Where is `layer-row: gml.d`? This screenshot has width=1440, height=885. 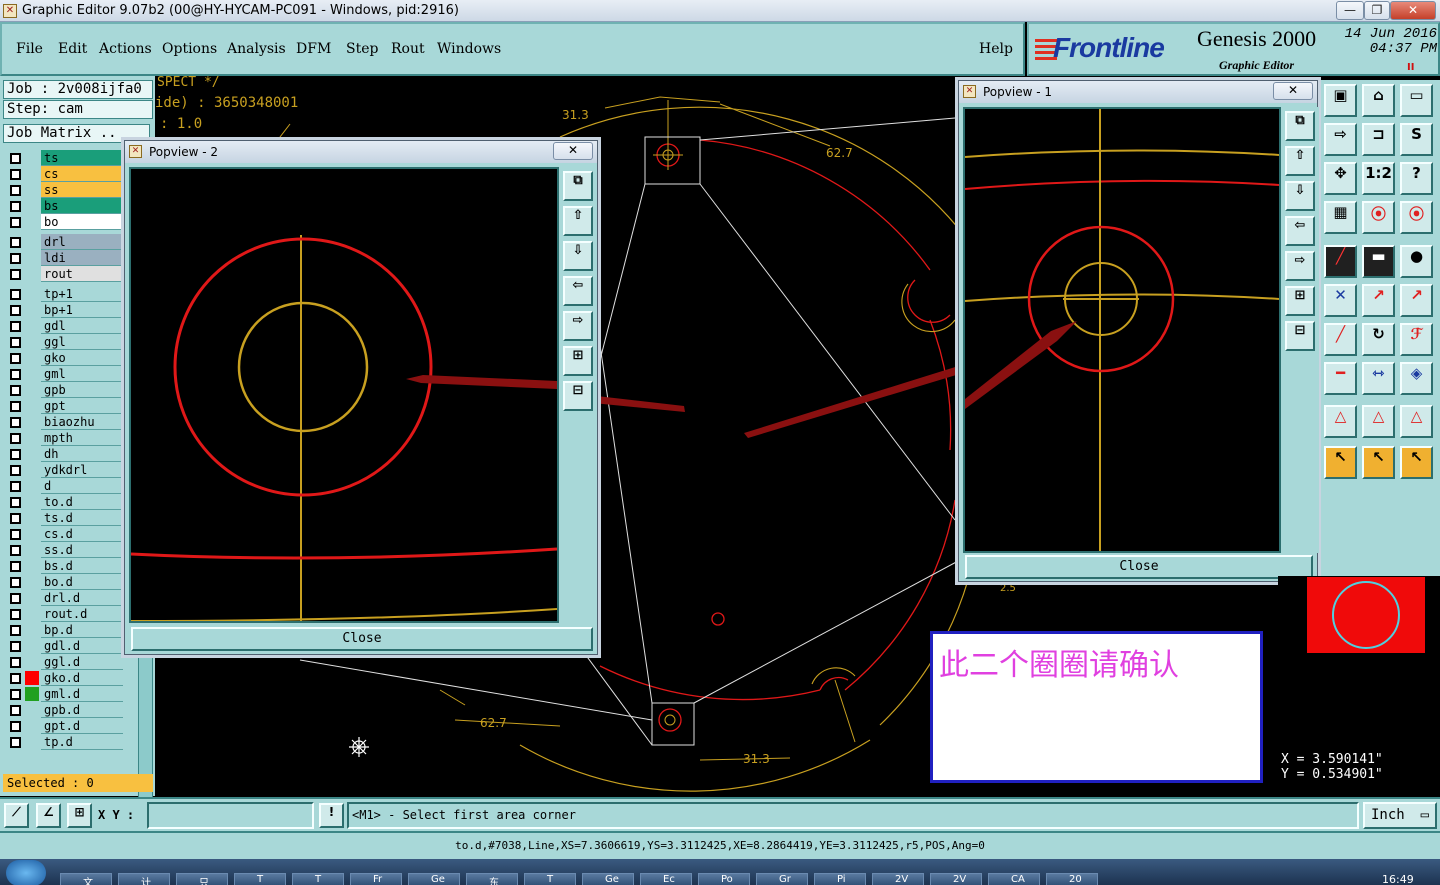 layer-row: gml.d is located at coordinates (64, 694).